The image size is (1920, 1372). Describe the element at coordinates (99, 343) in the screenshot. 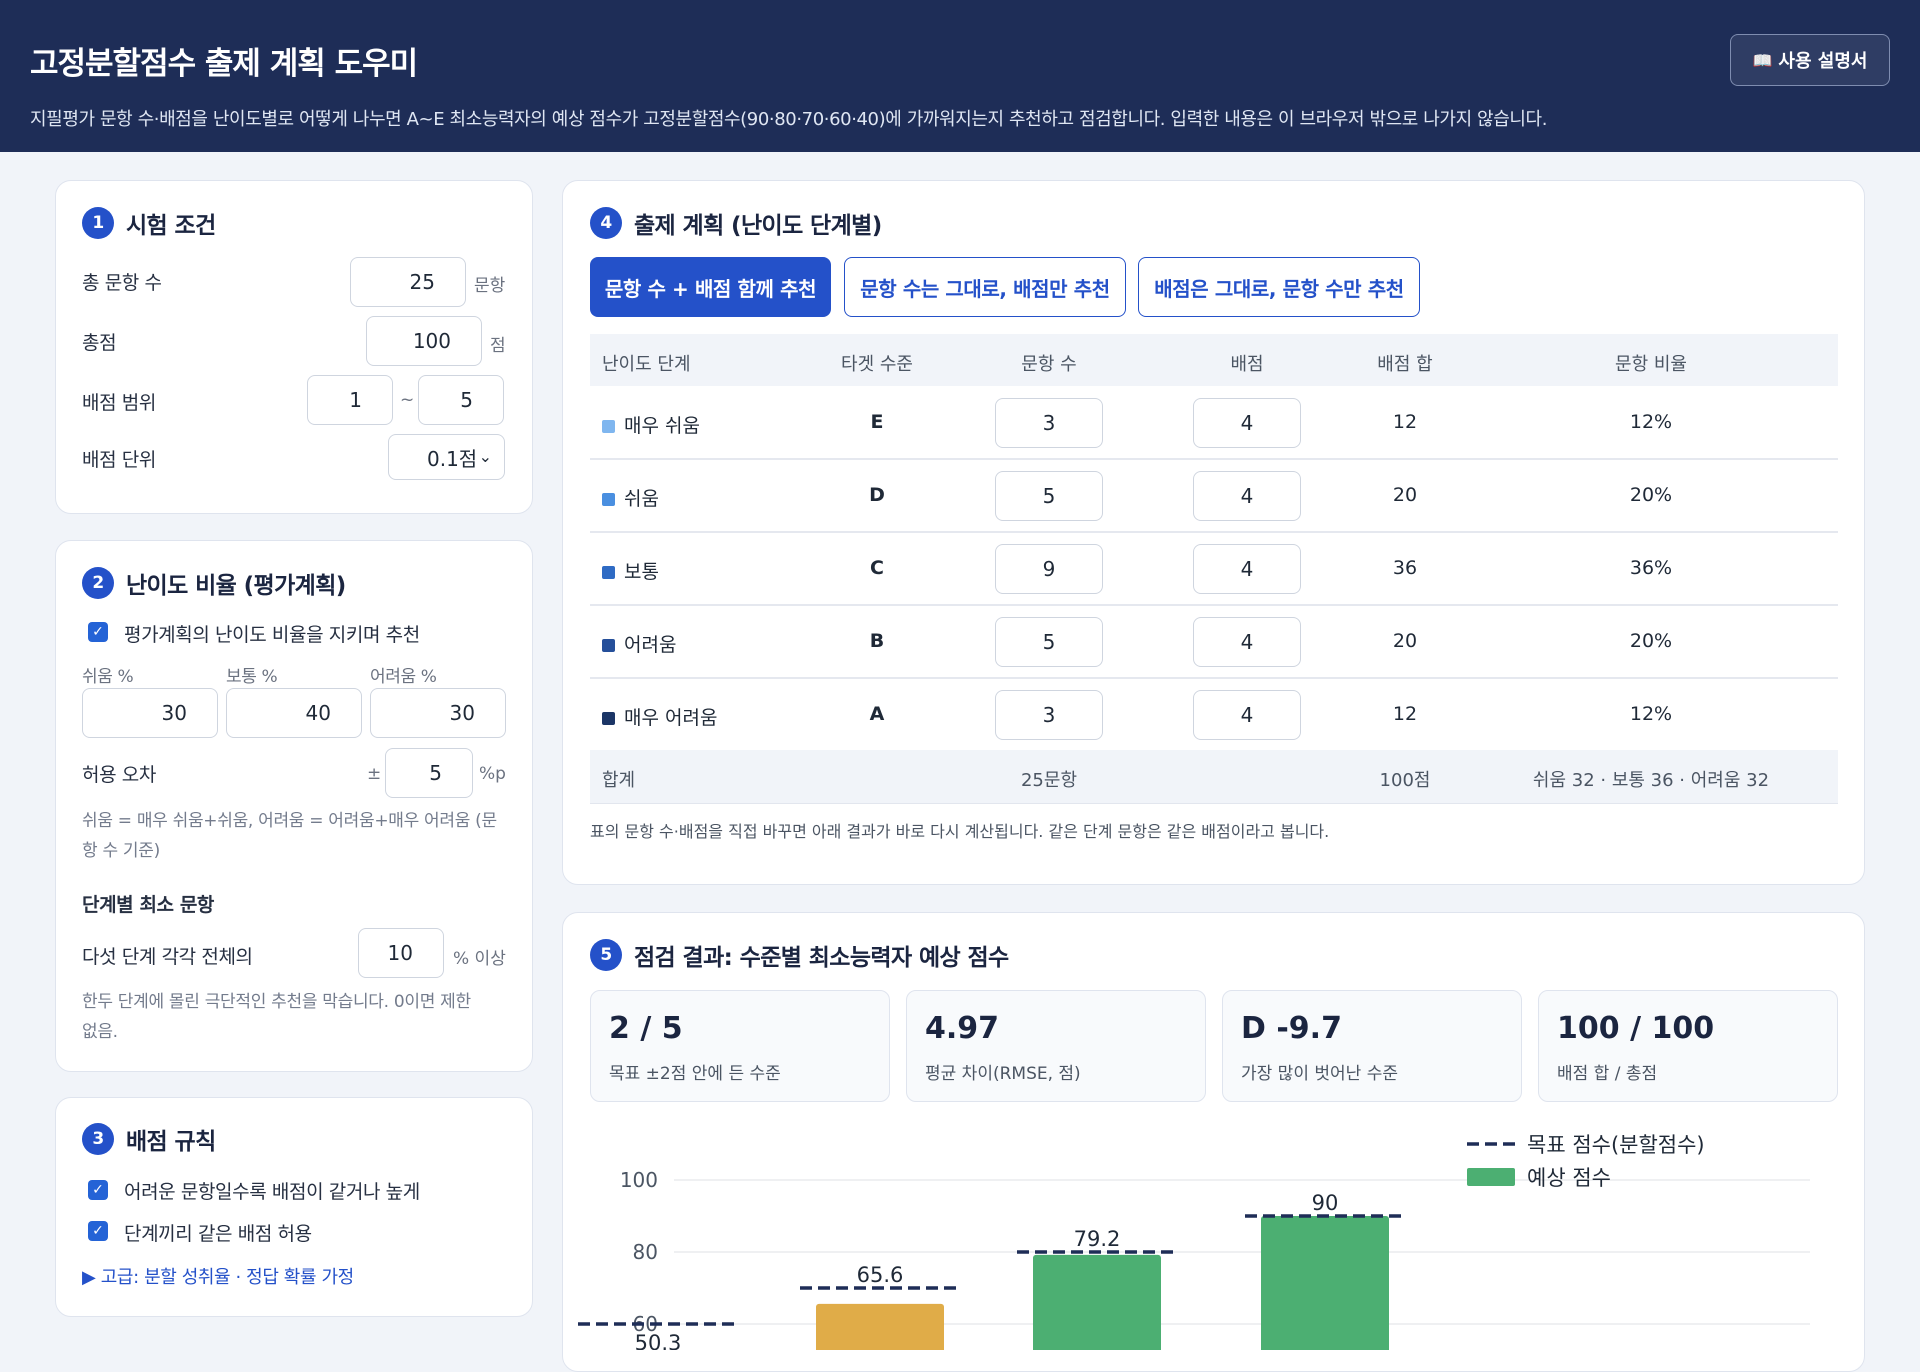

I see `total-score-label: 총점` at that location.